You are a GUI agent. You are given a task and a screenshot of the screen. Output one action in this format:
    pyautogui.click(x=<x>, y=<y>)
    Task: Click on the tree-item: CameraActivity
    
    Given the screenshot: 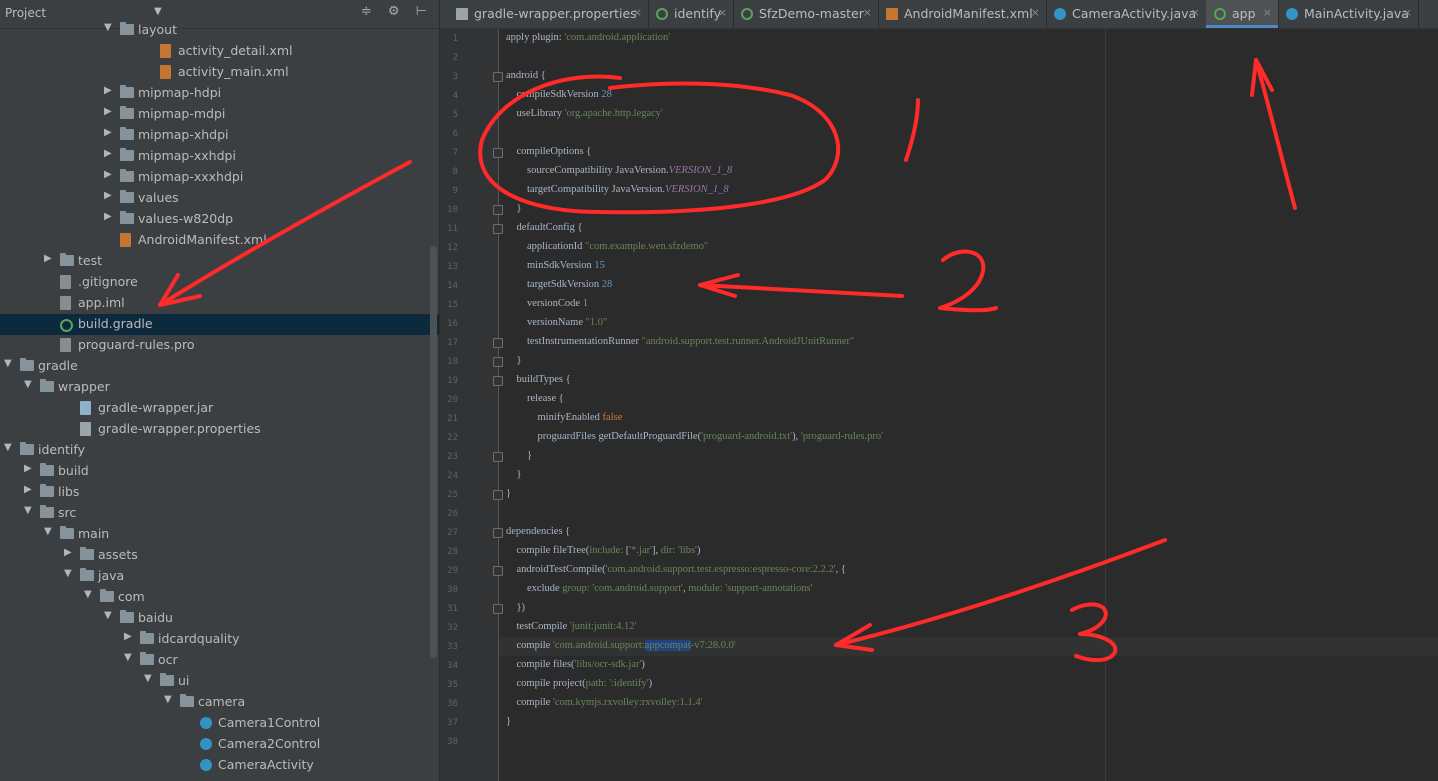 What is the action you would take?
    pyautogui.click(x=219, y=765)
    